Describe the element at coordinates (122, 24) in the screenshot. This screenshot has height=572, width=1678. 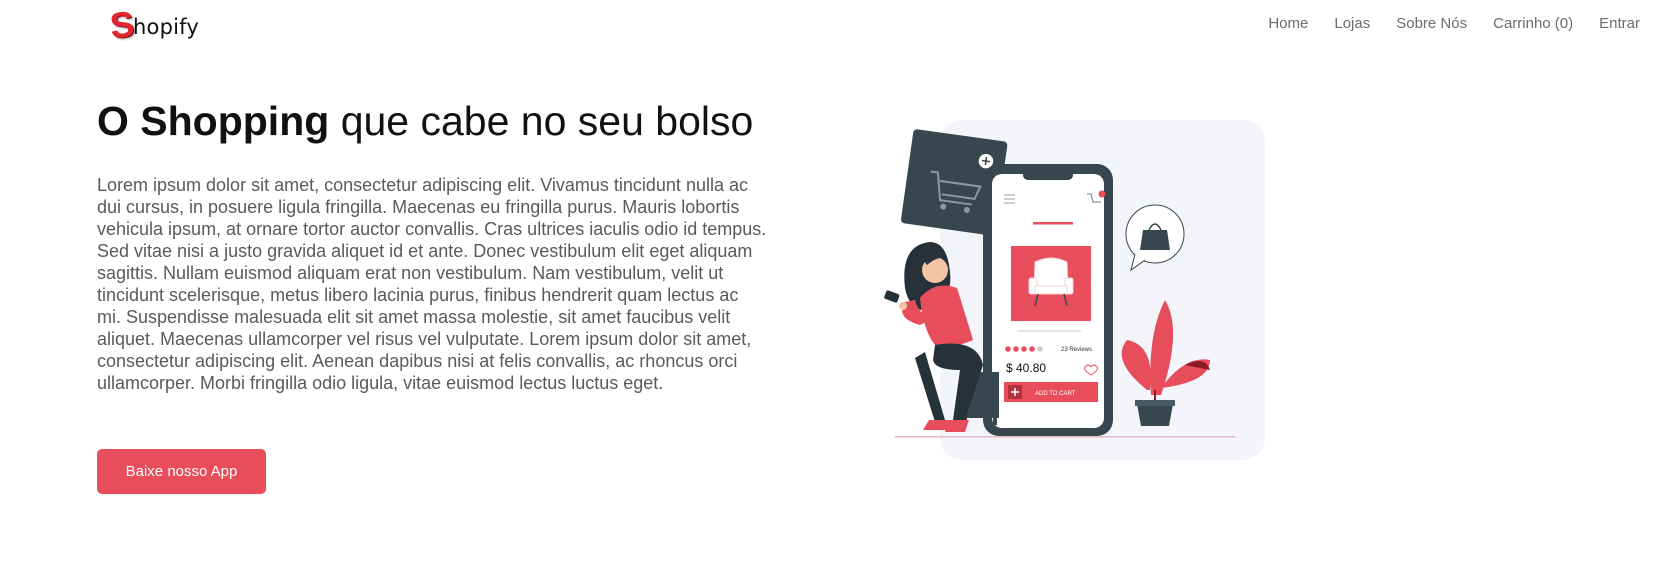
I see `brand-logo-initial: S` at that location.